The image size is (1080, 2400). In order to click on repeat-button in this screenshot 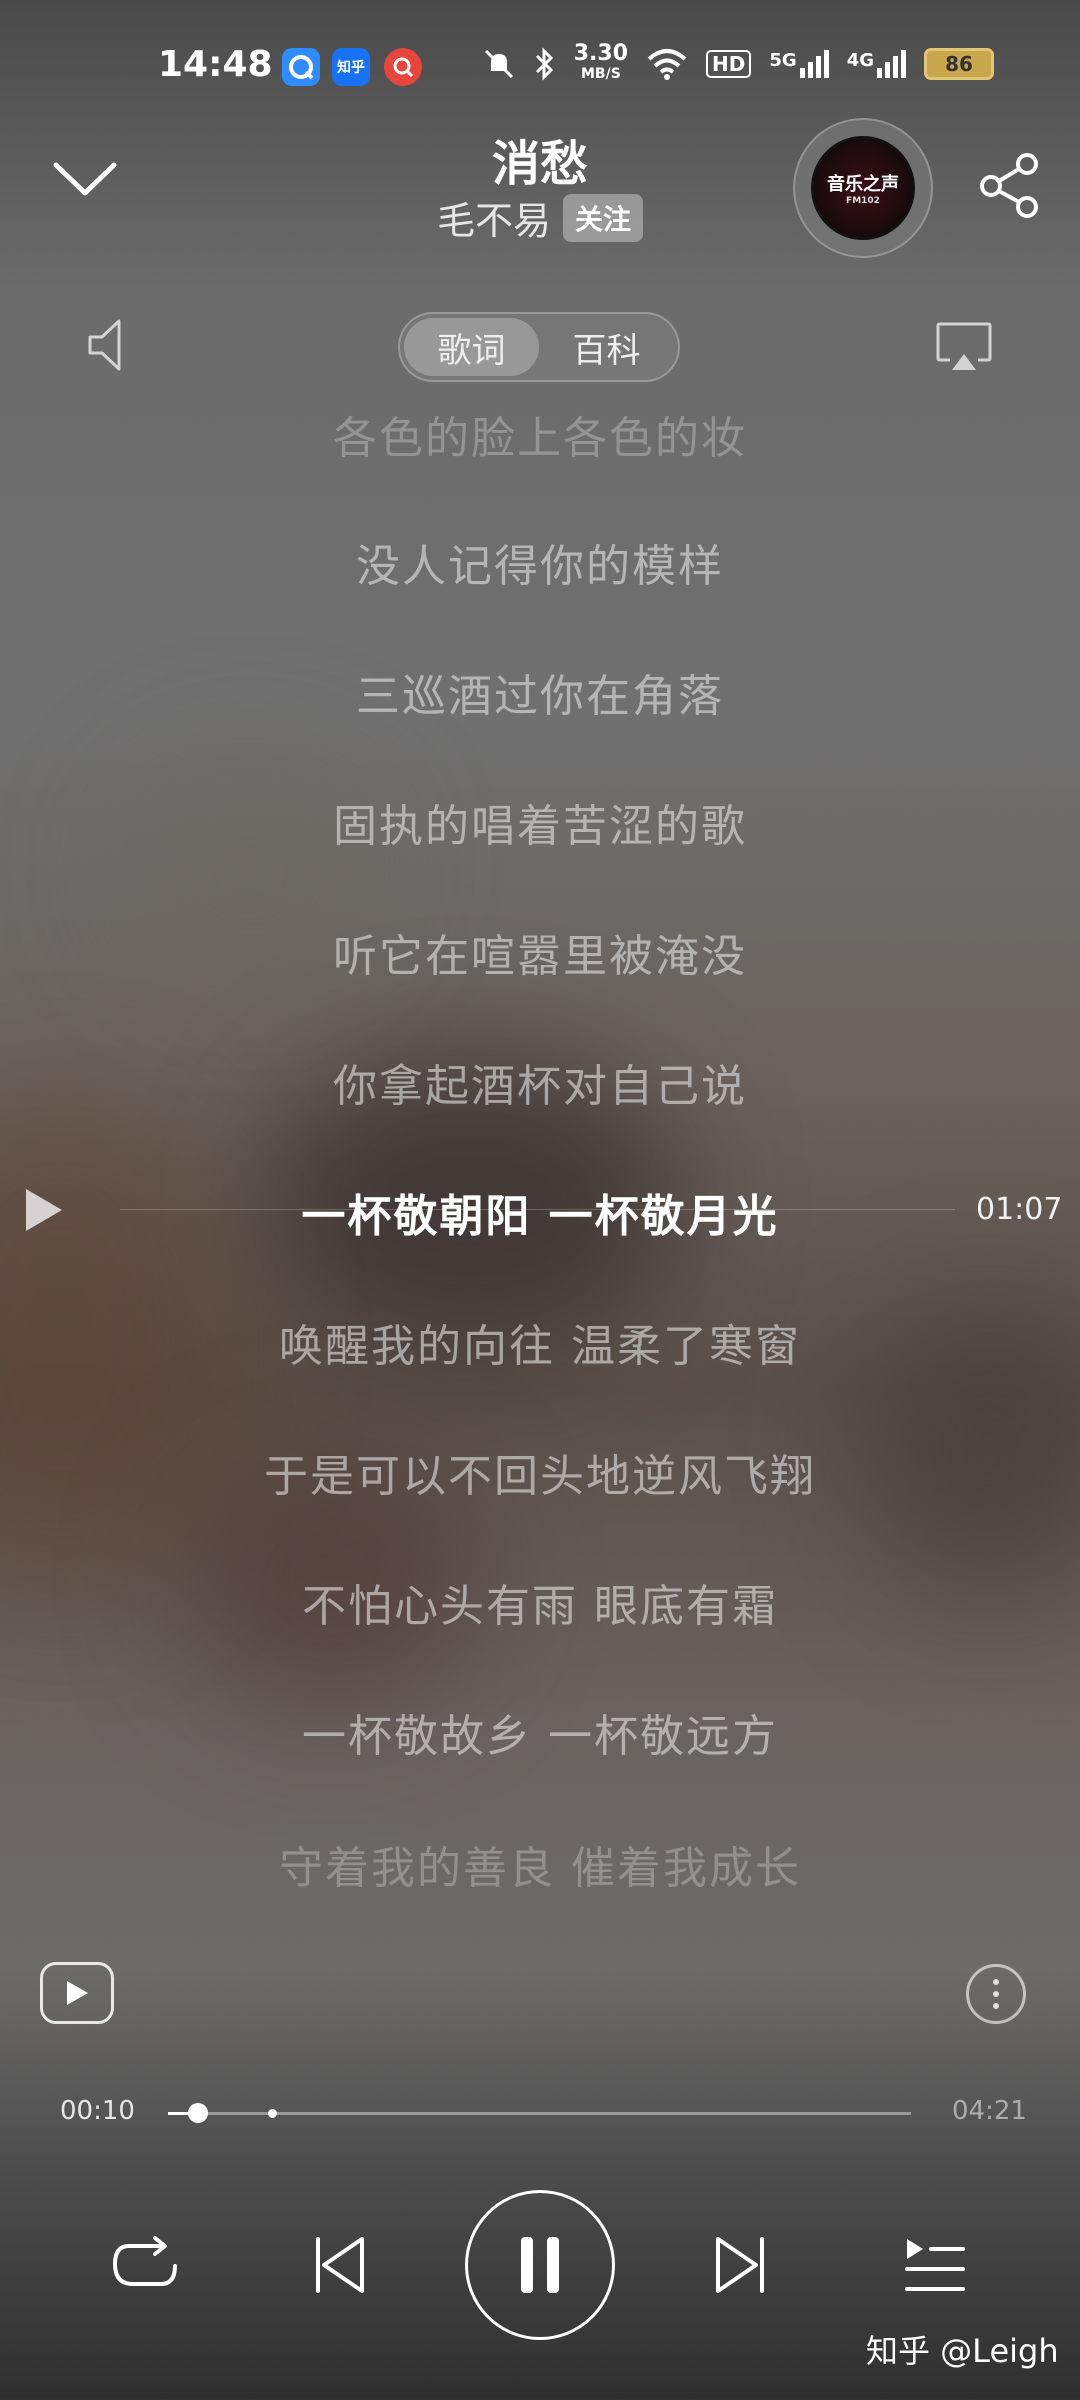, I will do `click(145, 2265)`.